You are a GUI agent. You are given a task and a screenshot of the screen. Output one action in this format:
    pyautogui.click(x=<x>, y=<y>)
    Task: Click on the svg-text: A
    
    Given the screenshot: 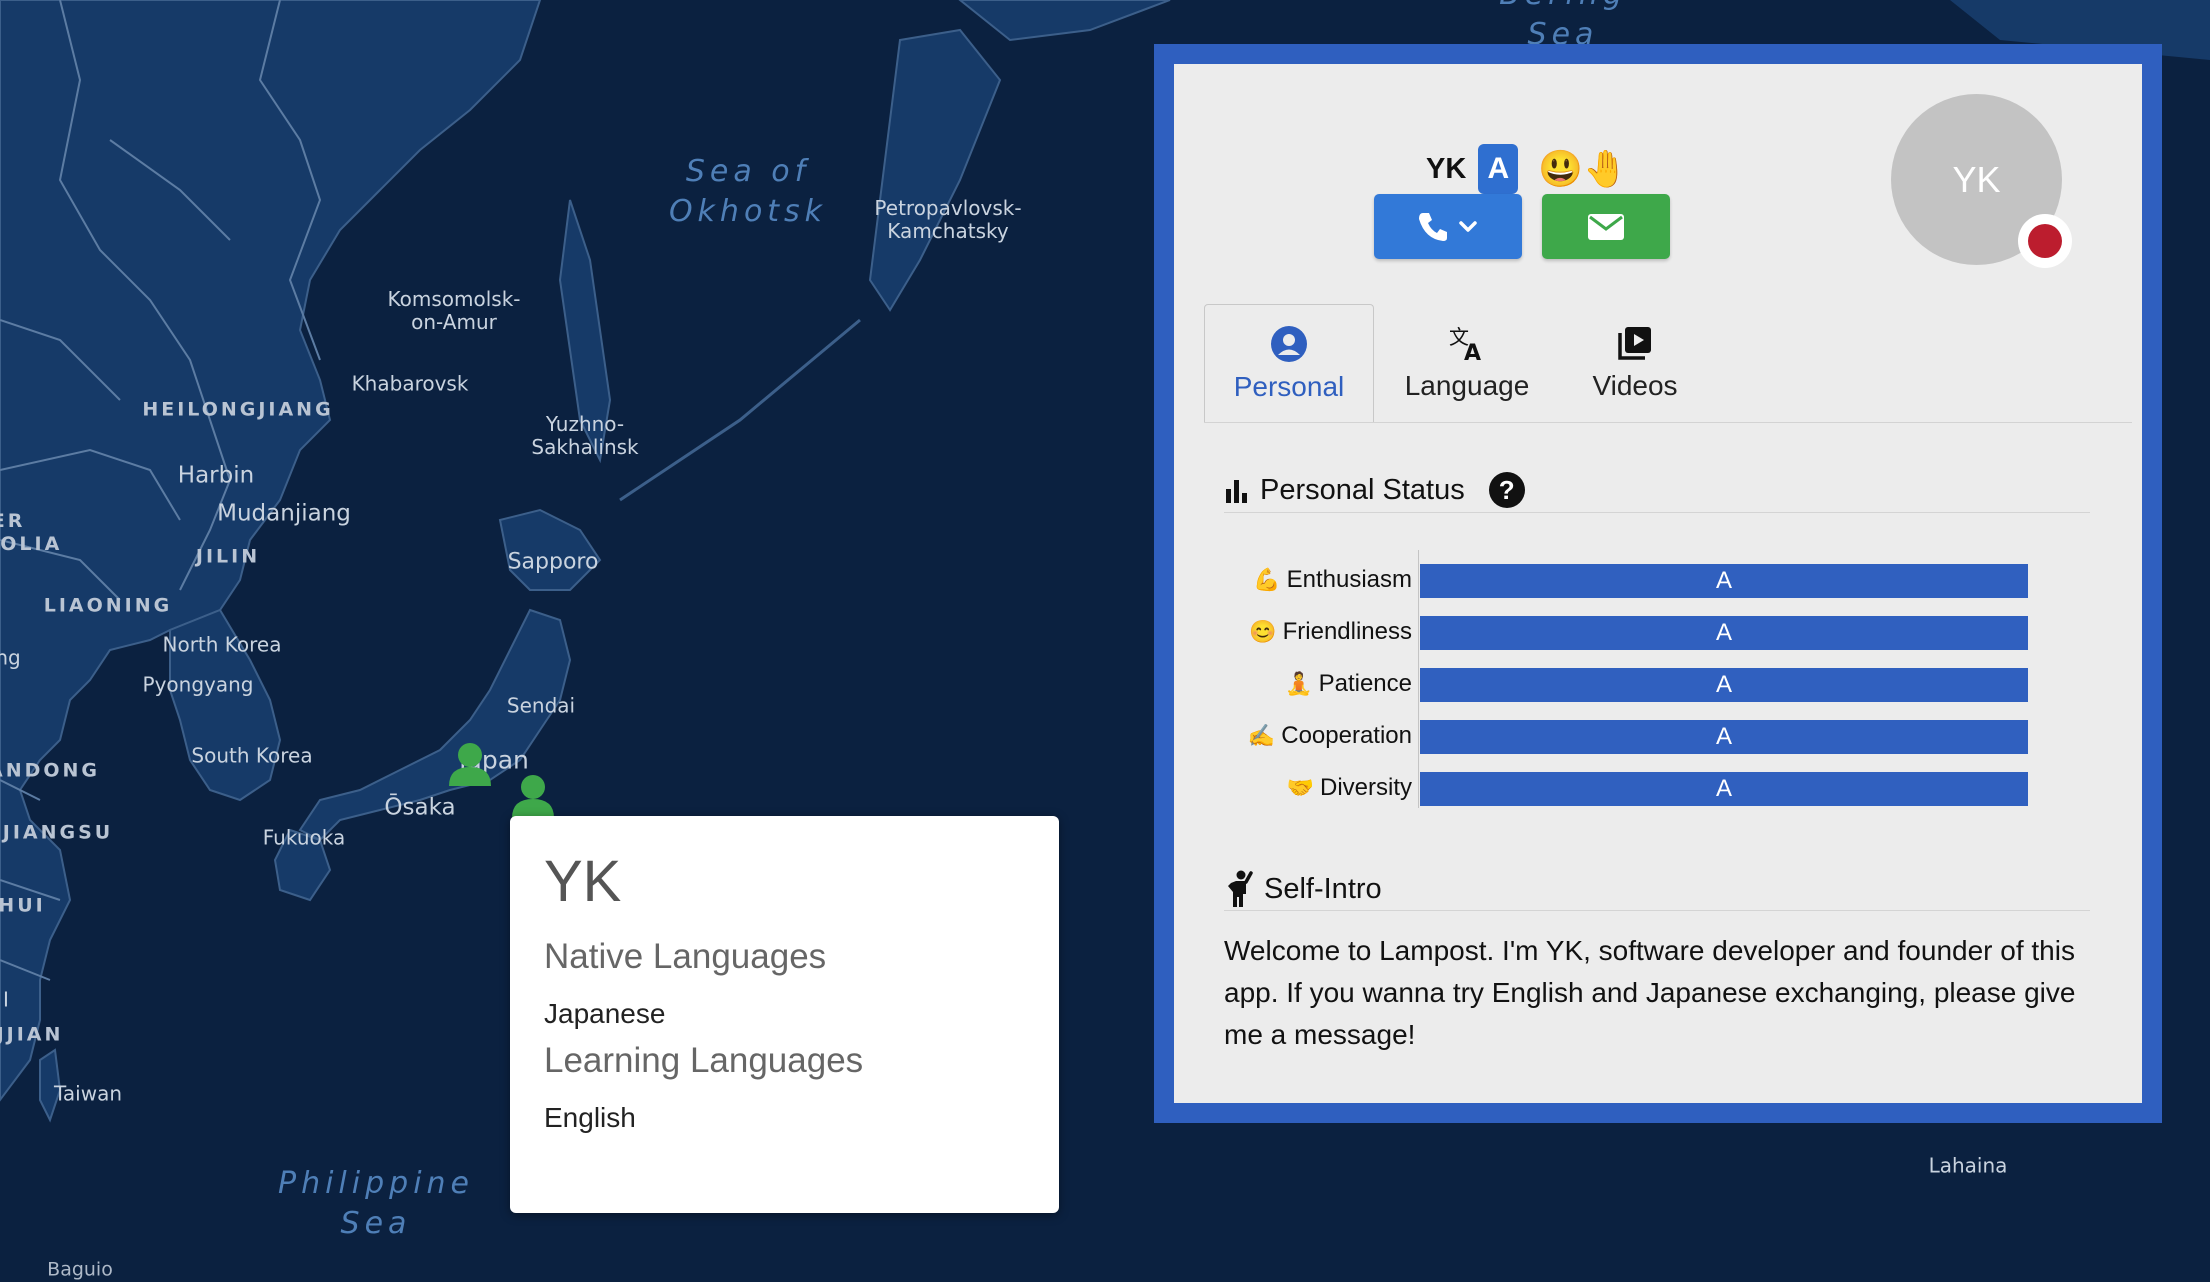 What is the action you would take?
    pyautogui.click(x=1472, y=351)
    